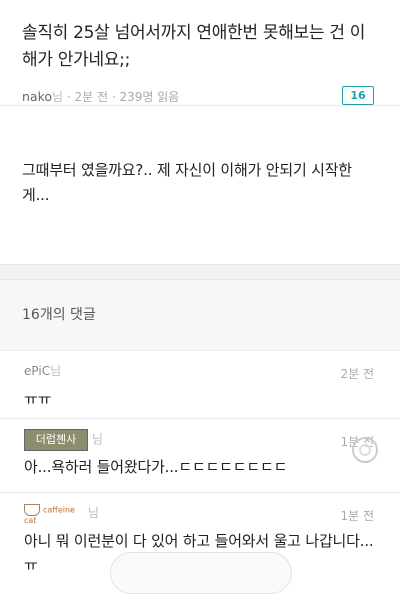 This screenshot has height=594, width=400. I want to click on section-divider, so click(200, 272).